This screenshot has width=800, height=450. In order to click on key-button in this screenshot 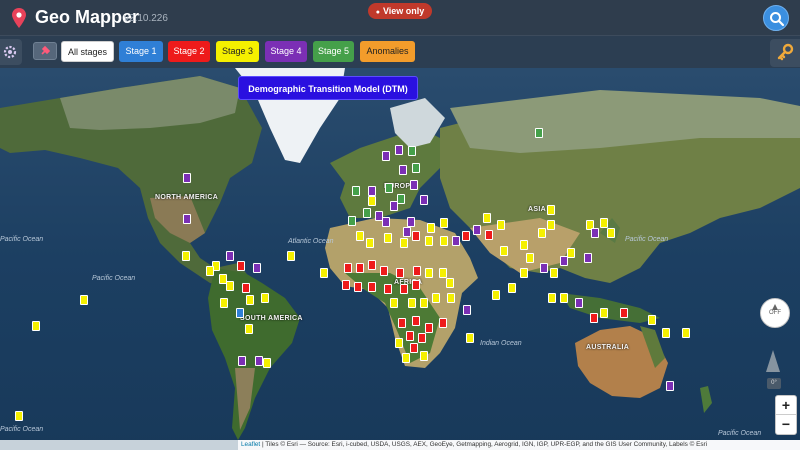, I will do `click(785, 53)`.